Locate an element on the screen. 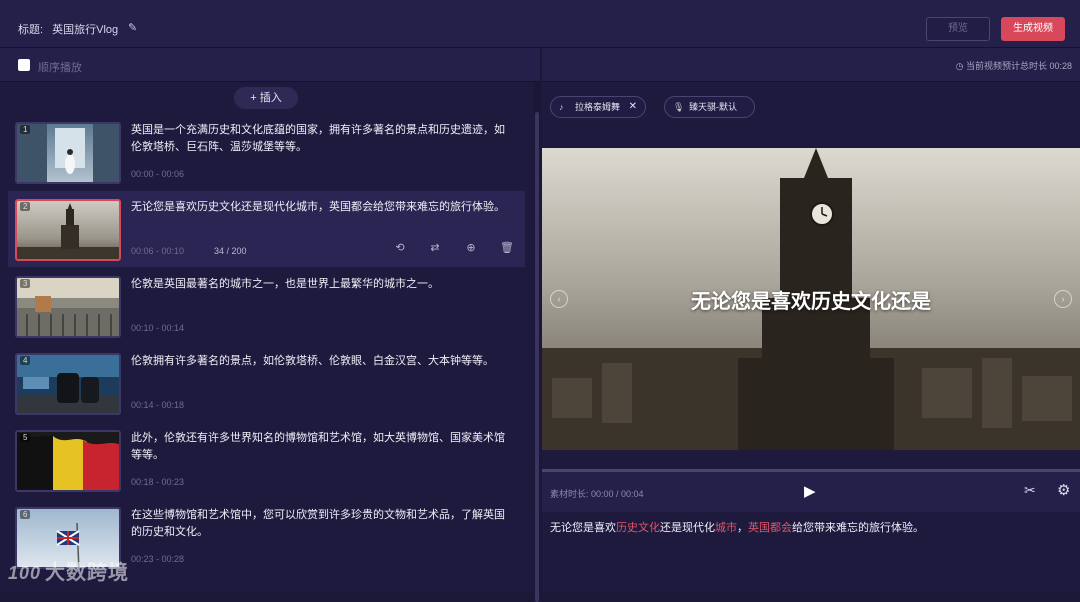  title-label: 标题: is located at coordinates (31, 30).